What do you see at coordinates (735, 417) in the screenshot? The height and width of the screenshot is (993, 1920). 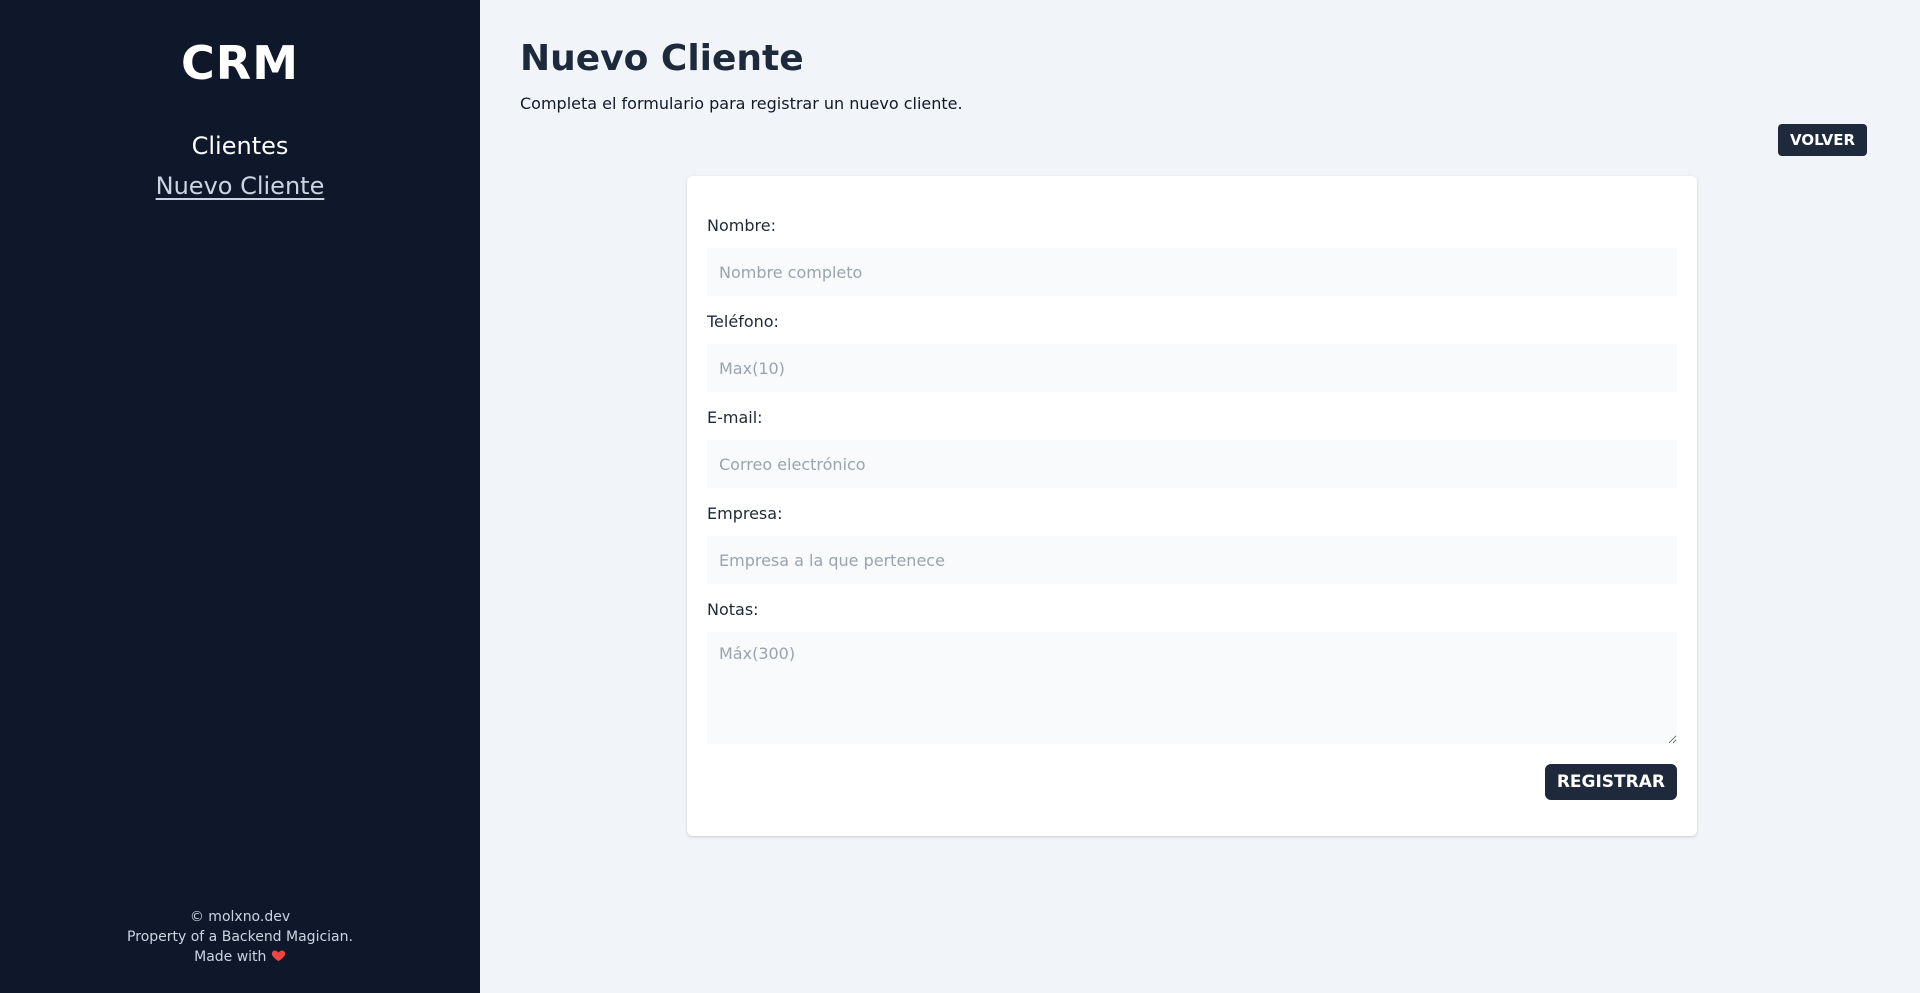 I see `email-label: E-mail:` at bounding box center [735, 417].